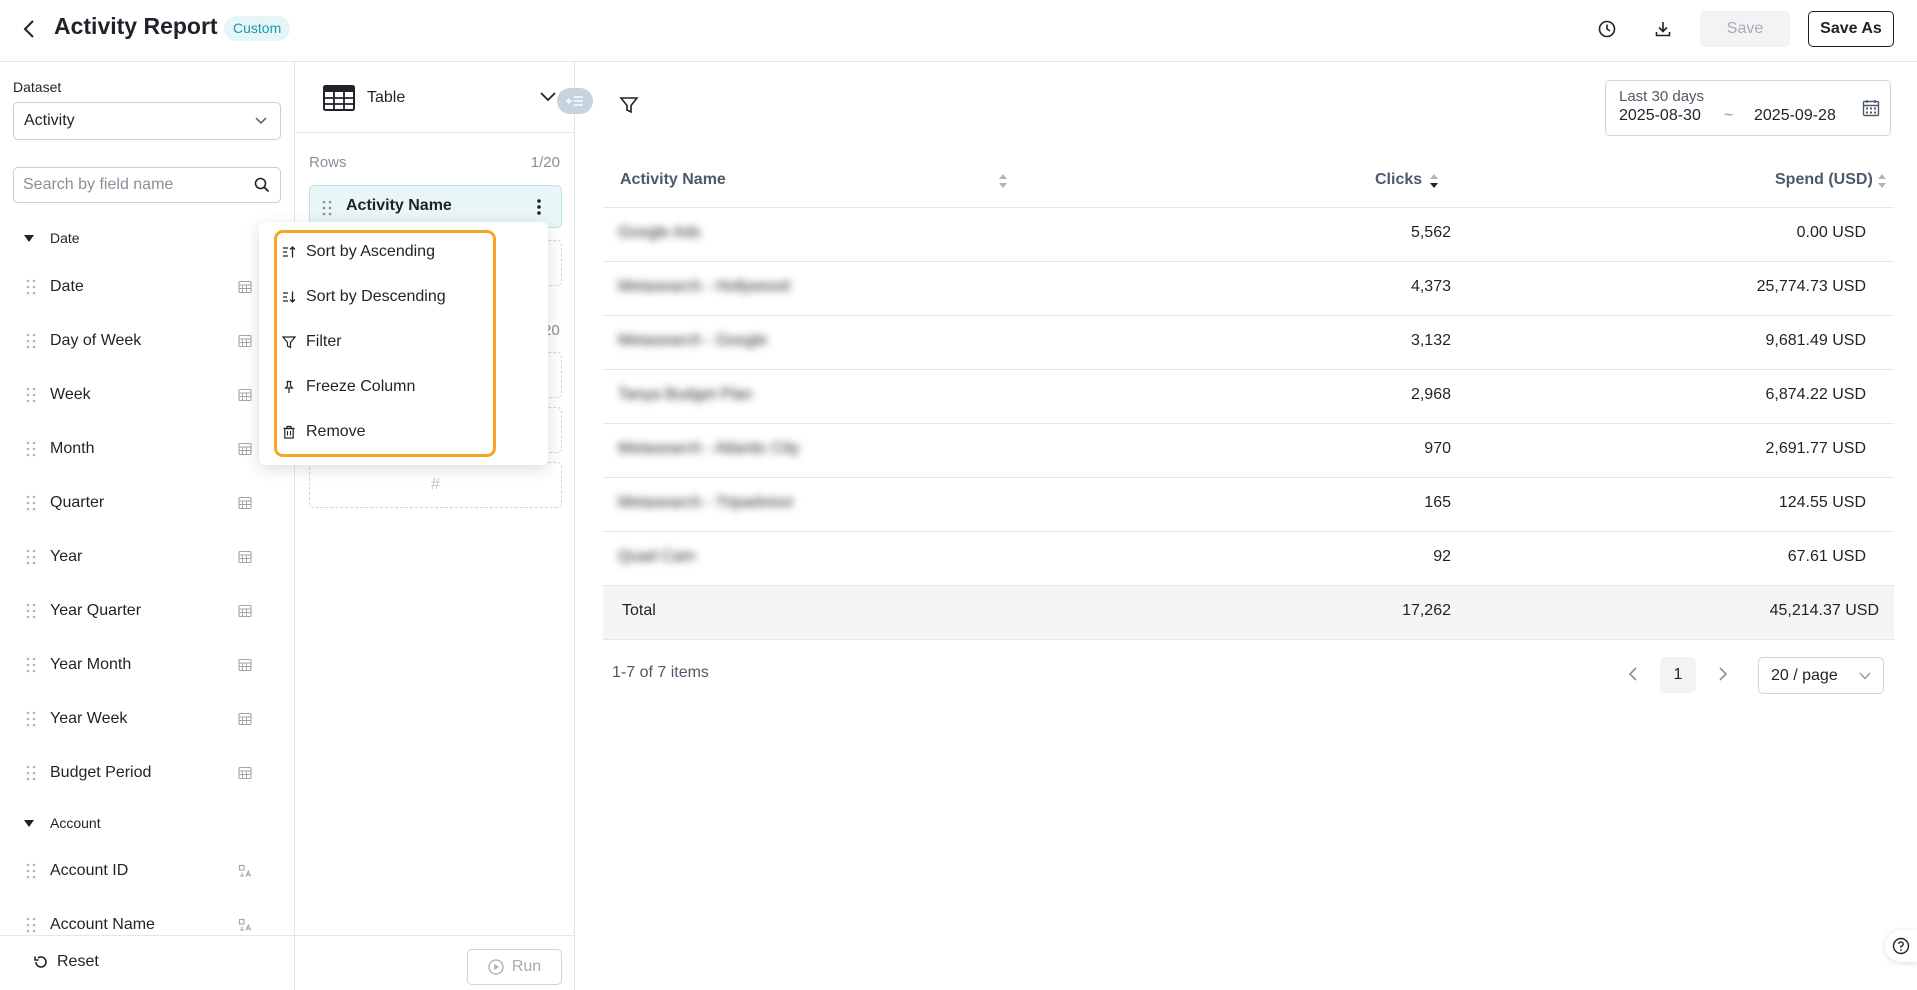 The width and height of the screenshot is (1917, 990). I want to click on help-button, so click(1901, 946).